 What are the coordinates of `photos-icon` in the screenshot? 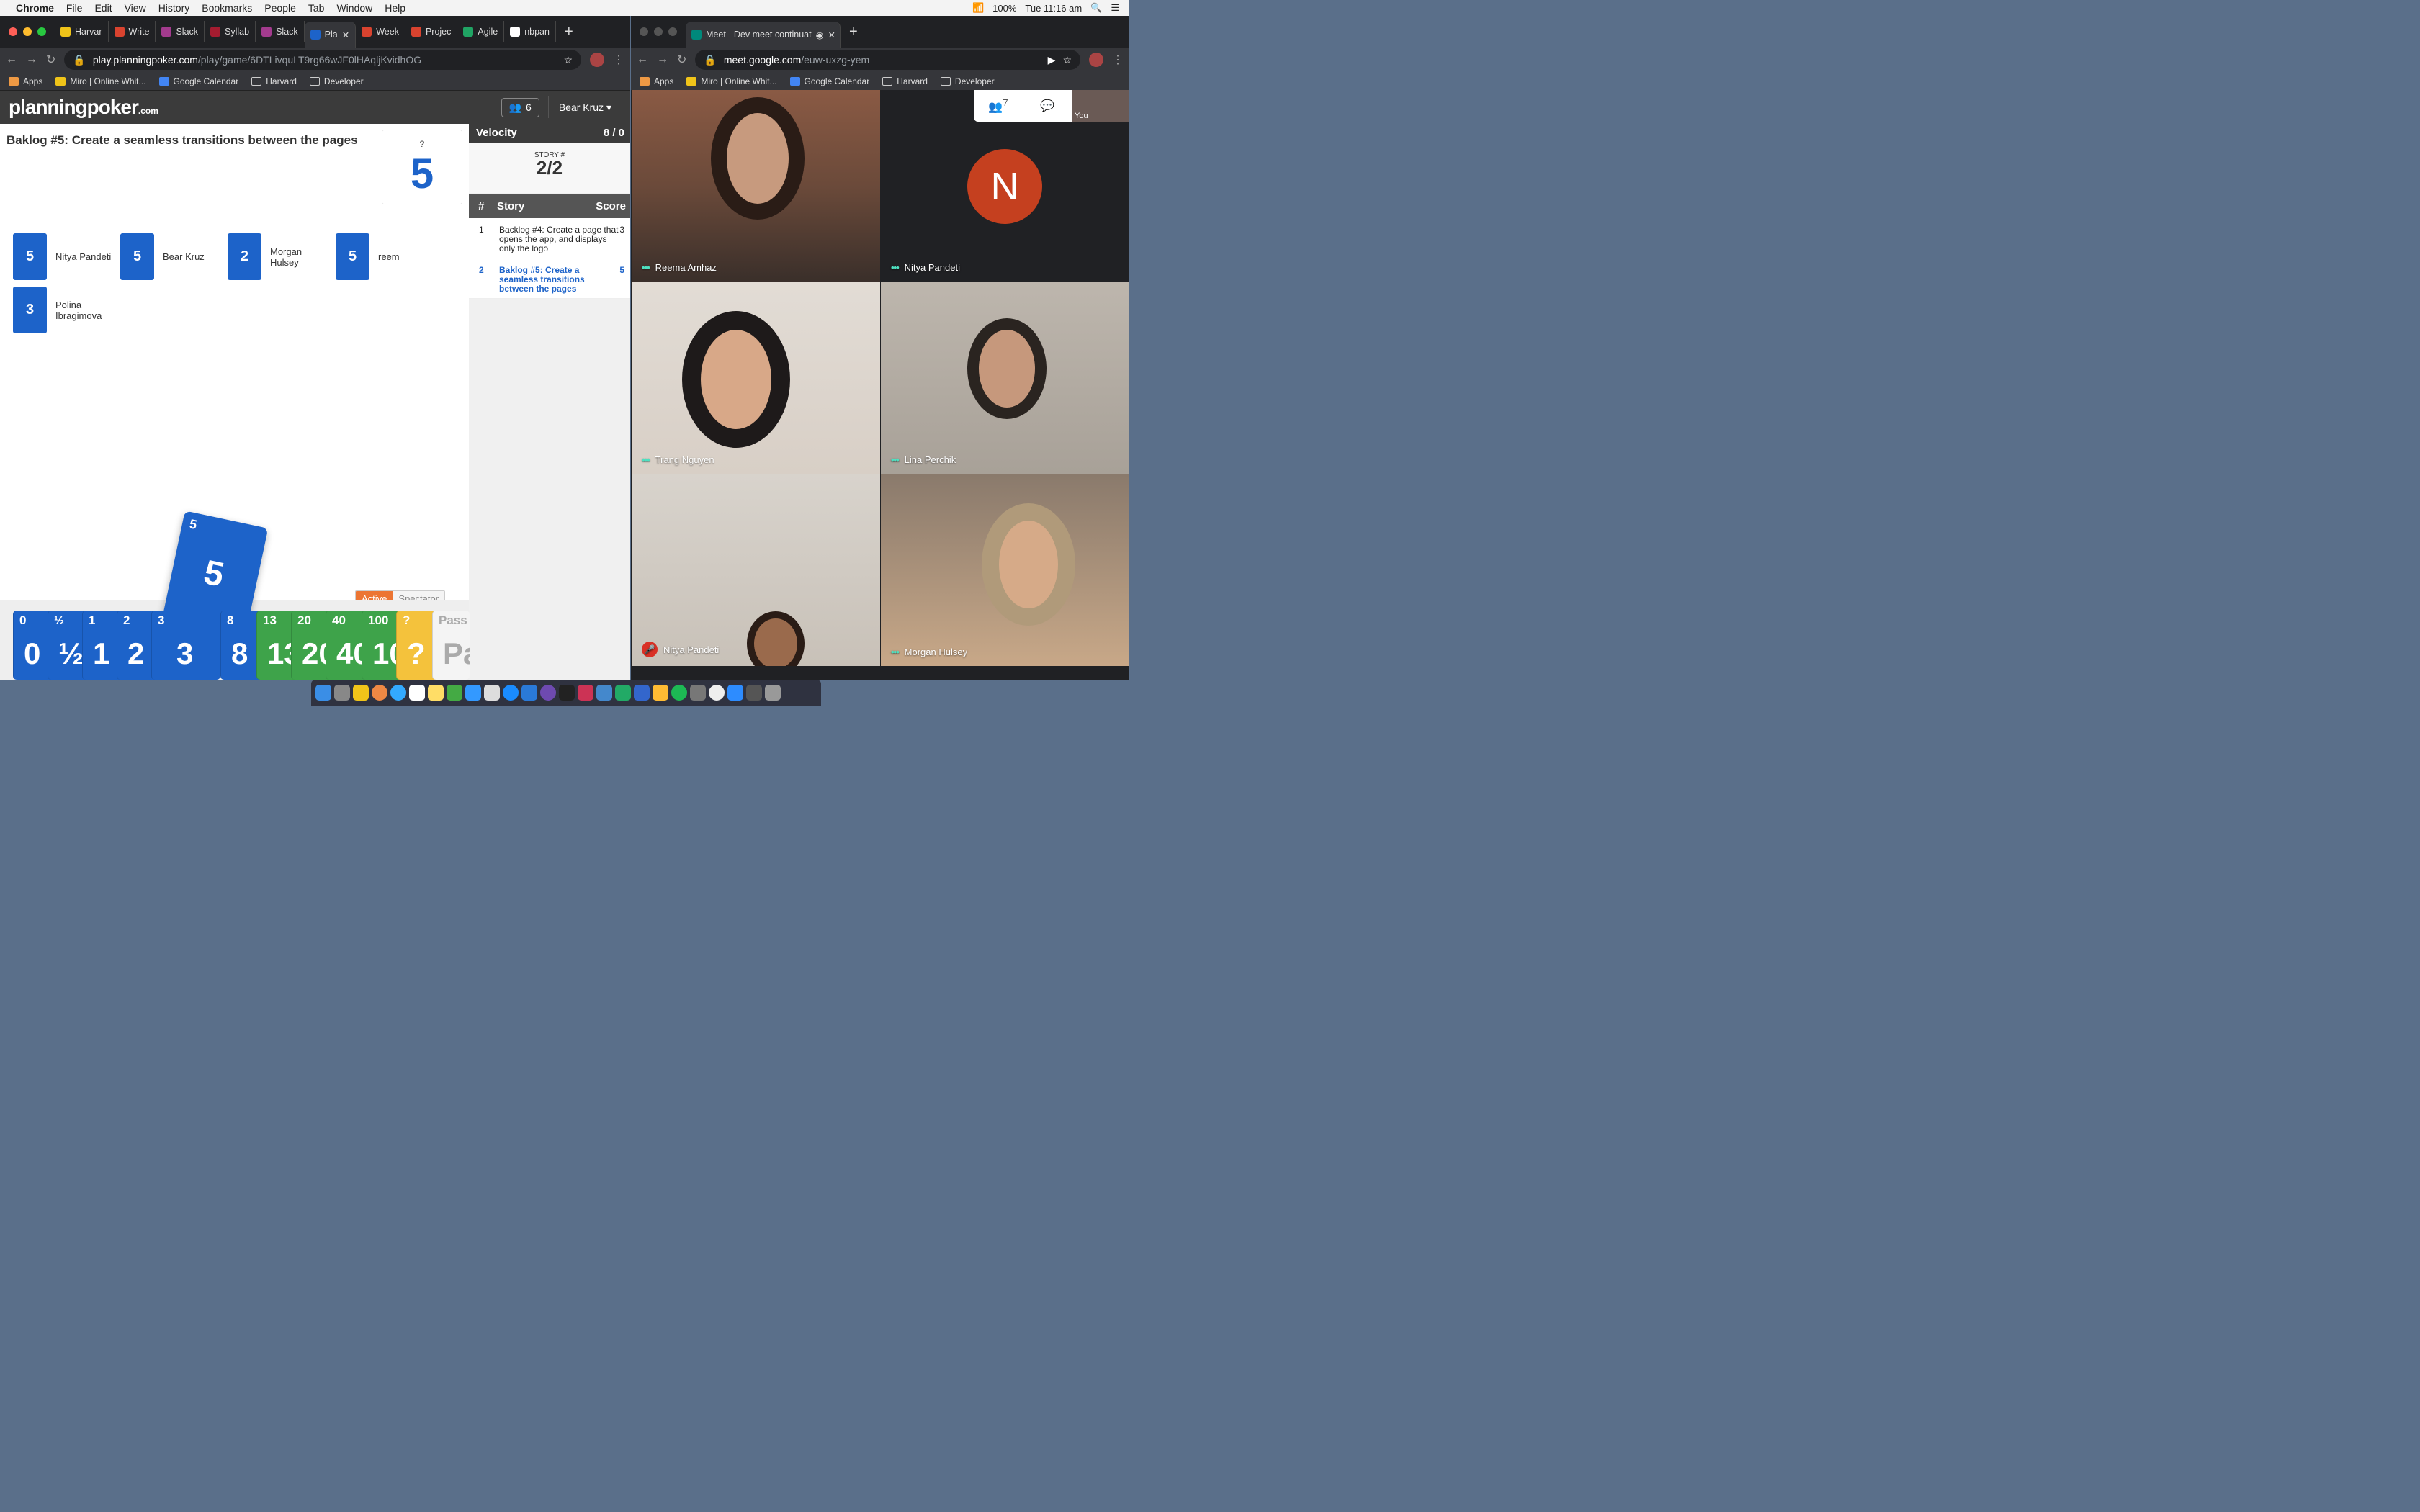 It's located at (717, 693).